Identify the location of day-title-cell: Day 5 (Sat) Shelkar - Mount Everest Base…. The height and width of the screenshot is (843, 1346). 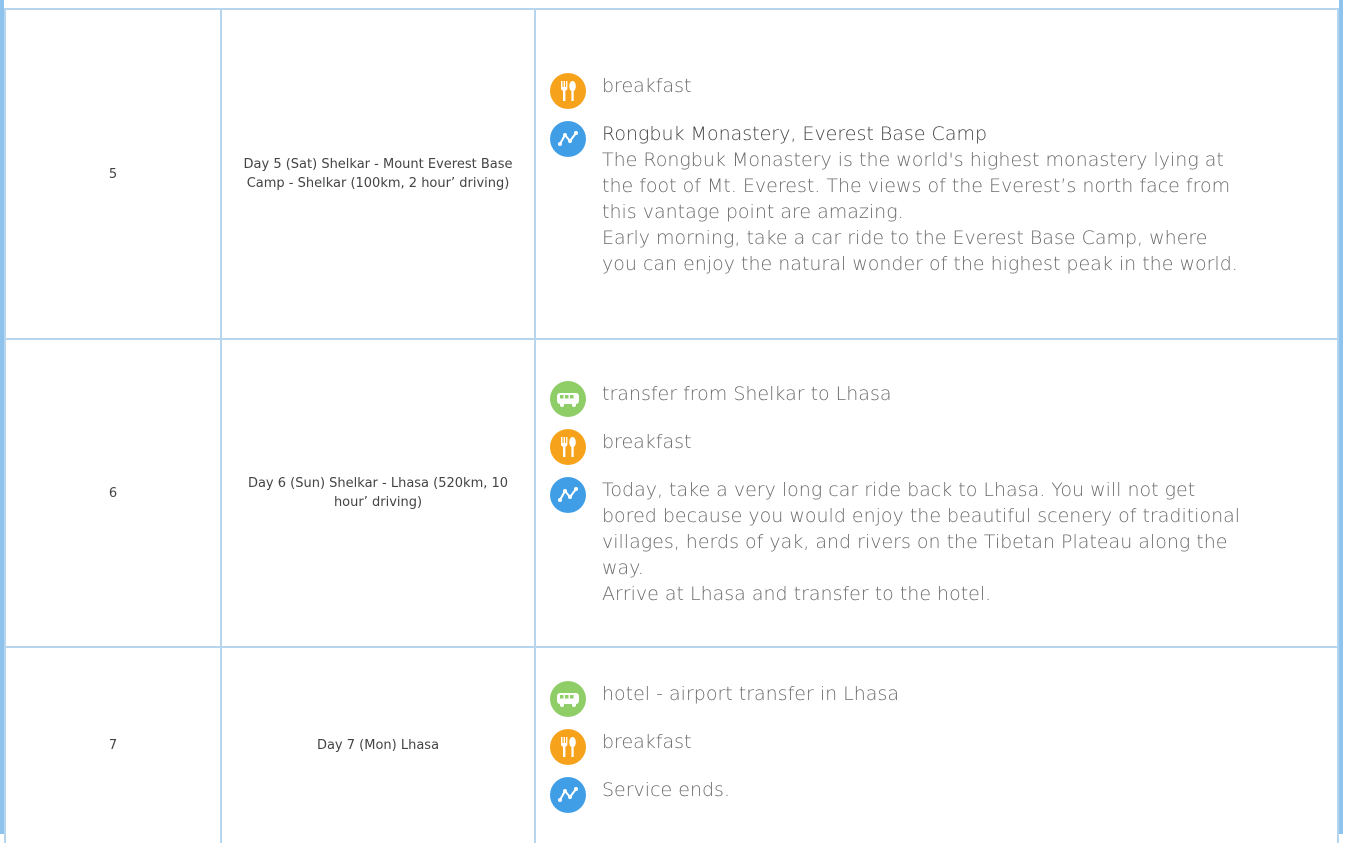
(378, 174).